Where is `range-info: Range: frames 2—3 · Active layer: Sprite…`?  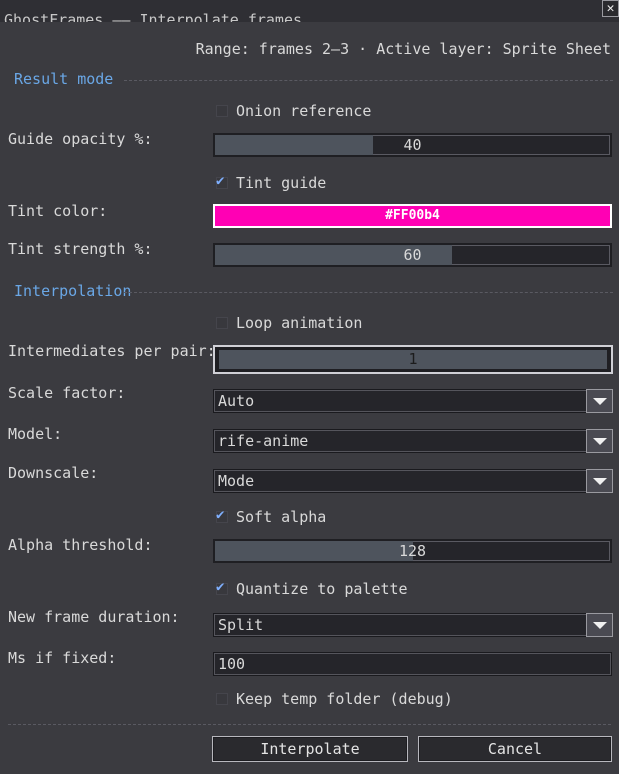
range-info: Range: frames 2—3 · Active layer: Sprite… is located at coordinates (403, 49).